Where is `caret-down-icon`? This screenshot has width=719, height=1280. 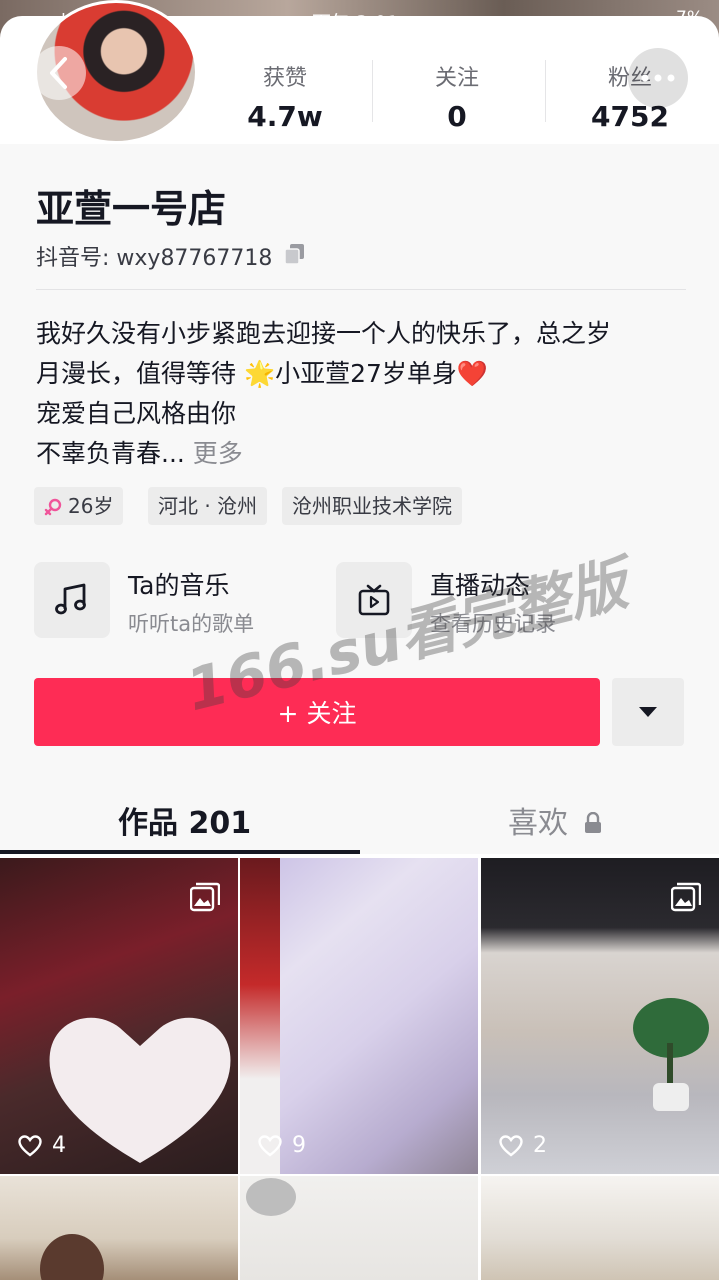 caret-down-icon is located at coordinates (648, 712).